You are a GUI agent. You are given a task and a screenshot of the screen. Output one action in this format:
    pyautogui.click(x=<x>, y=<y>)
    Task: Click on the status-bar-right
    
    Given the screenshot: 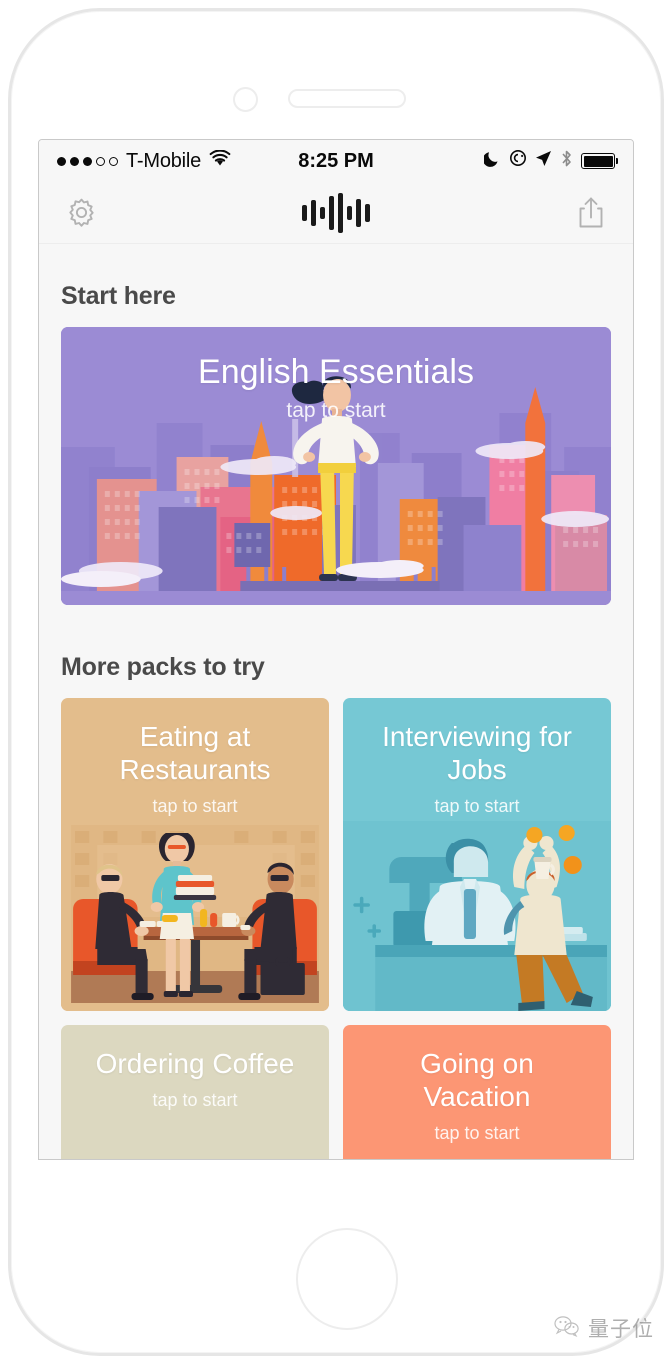 What is the action you would take?
    pyautogui.click(x=550, y=161)
    